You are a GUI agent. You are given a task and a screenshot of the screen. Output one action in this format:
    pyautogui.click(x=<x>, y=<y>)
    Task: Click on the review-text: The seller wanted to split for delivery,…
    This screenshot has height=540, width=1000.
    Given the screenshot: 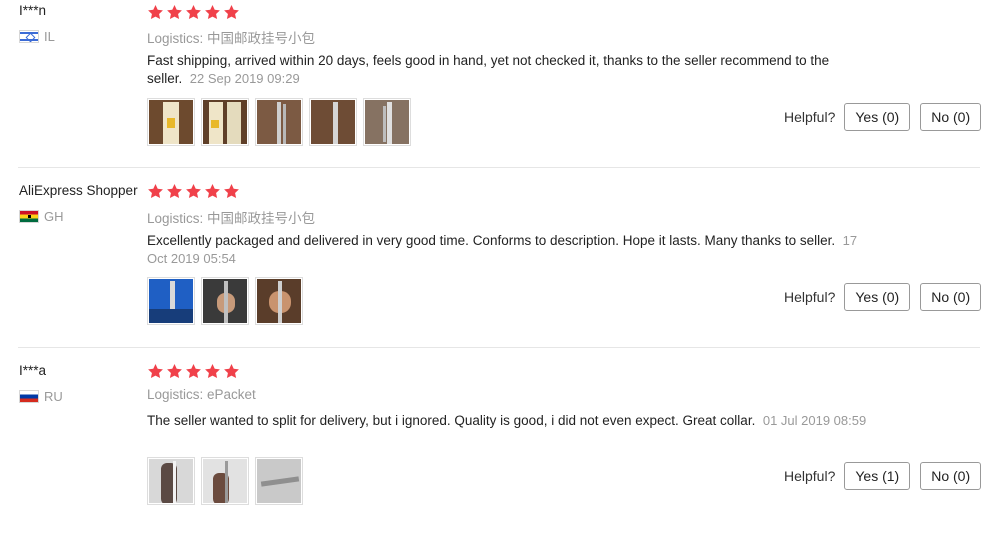 What is the action you would take?
    pyautogui.click(x=507, y=421)
    